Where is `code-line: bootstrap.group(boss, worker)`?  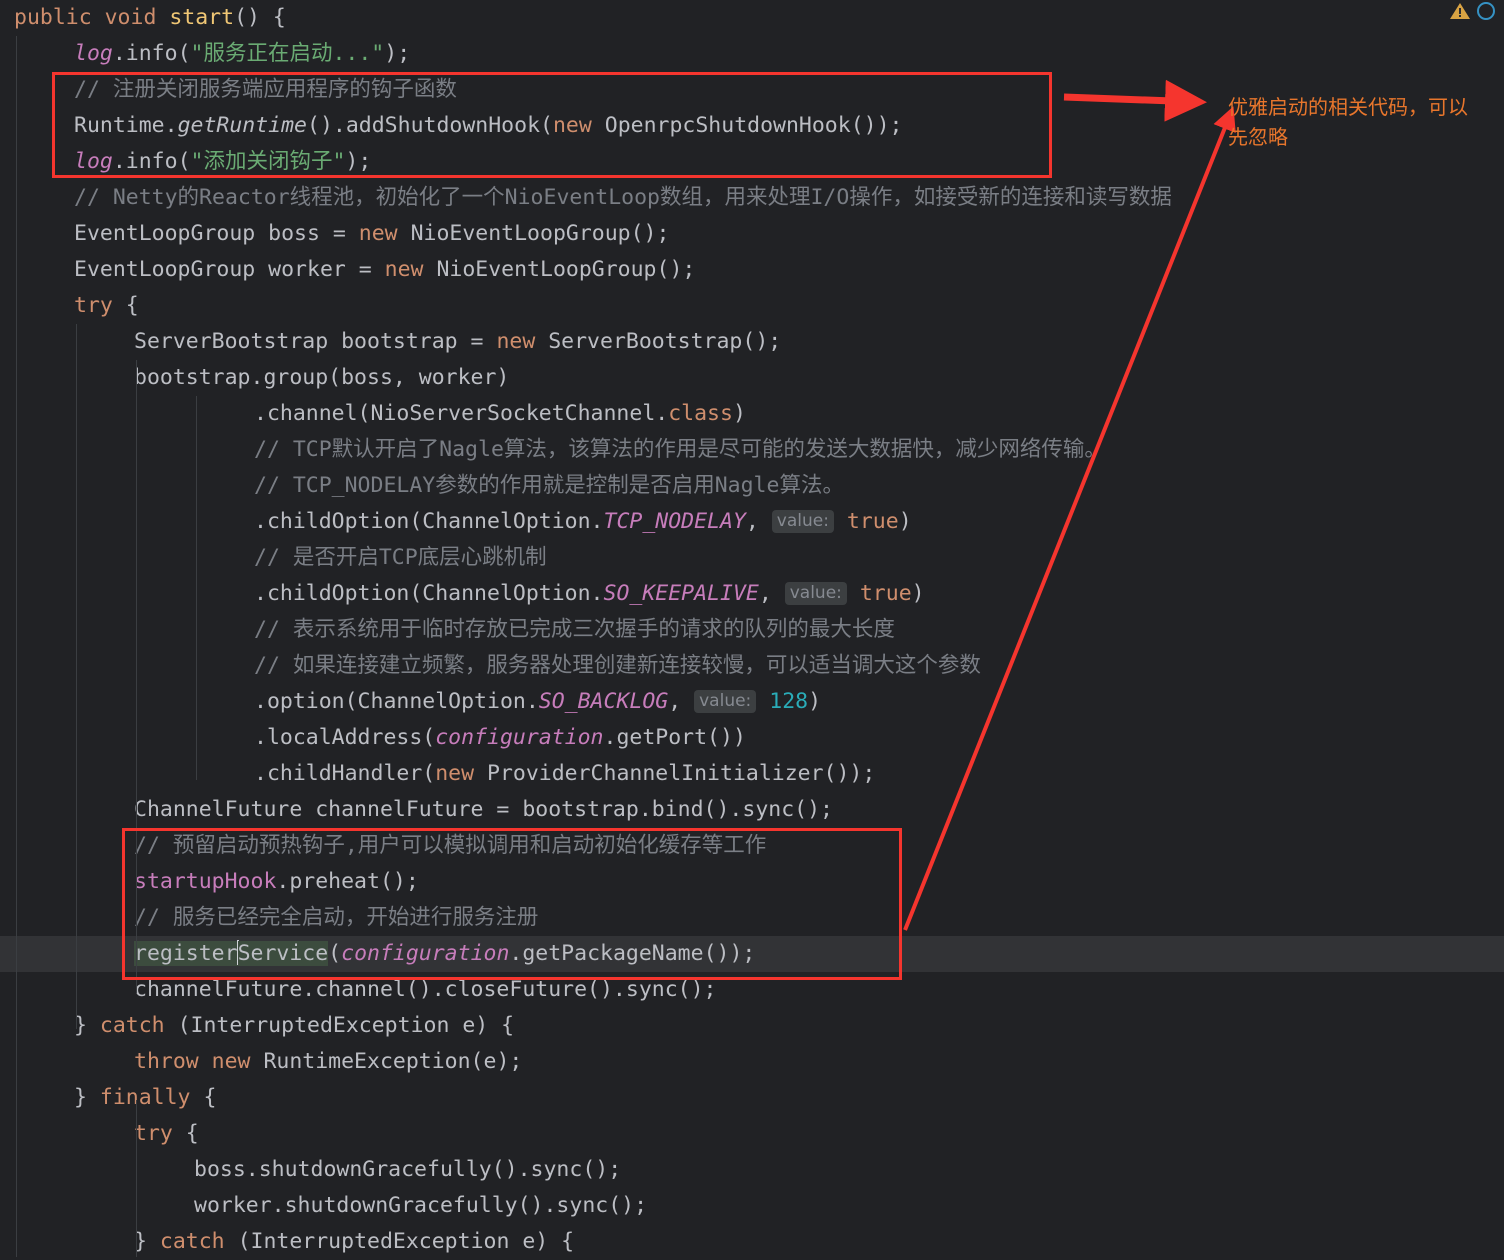 code-line: bootstrap.group(boss, worker) is located at coordinates (752, 378).